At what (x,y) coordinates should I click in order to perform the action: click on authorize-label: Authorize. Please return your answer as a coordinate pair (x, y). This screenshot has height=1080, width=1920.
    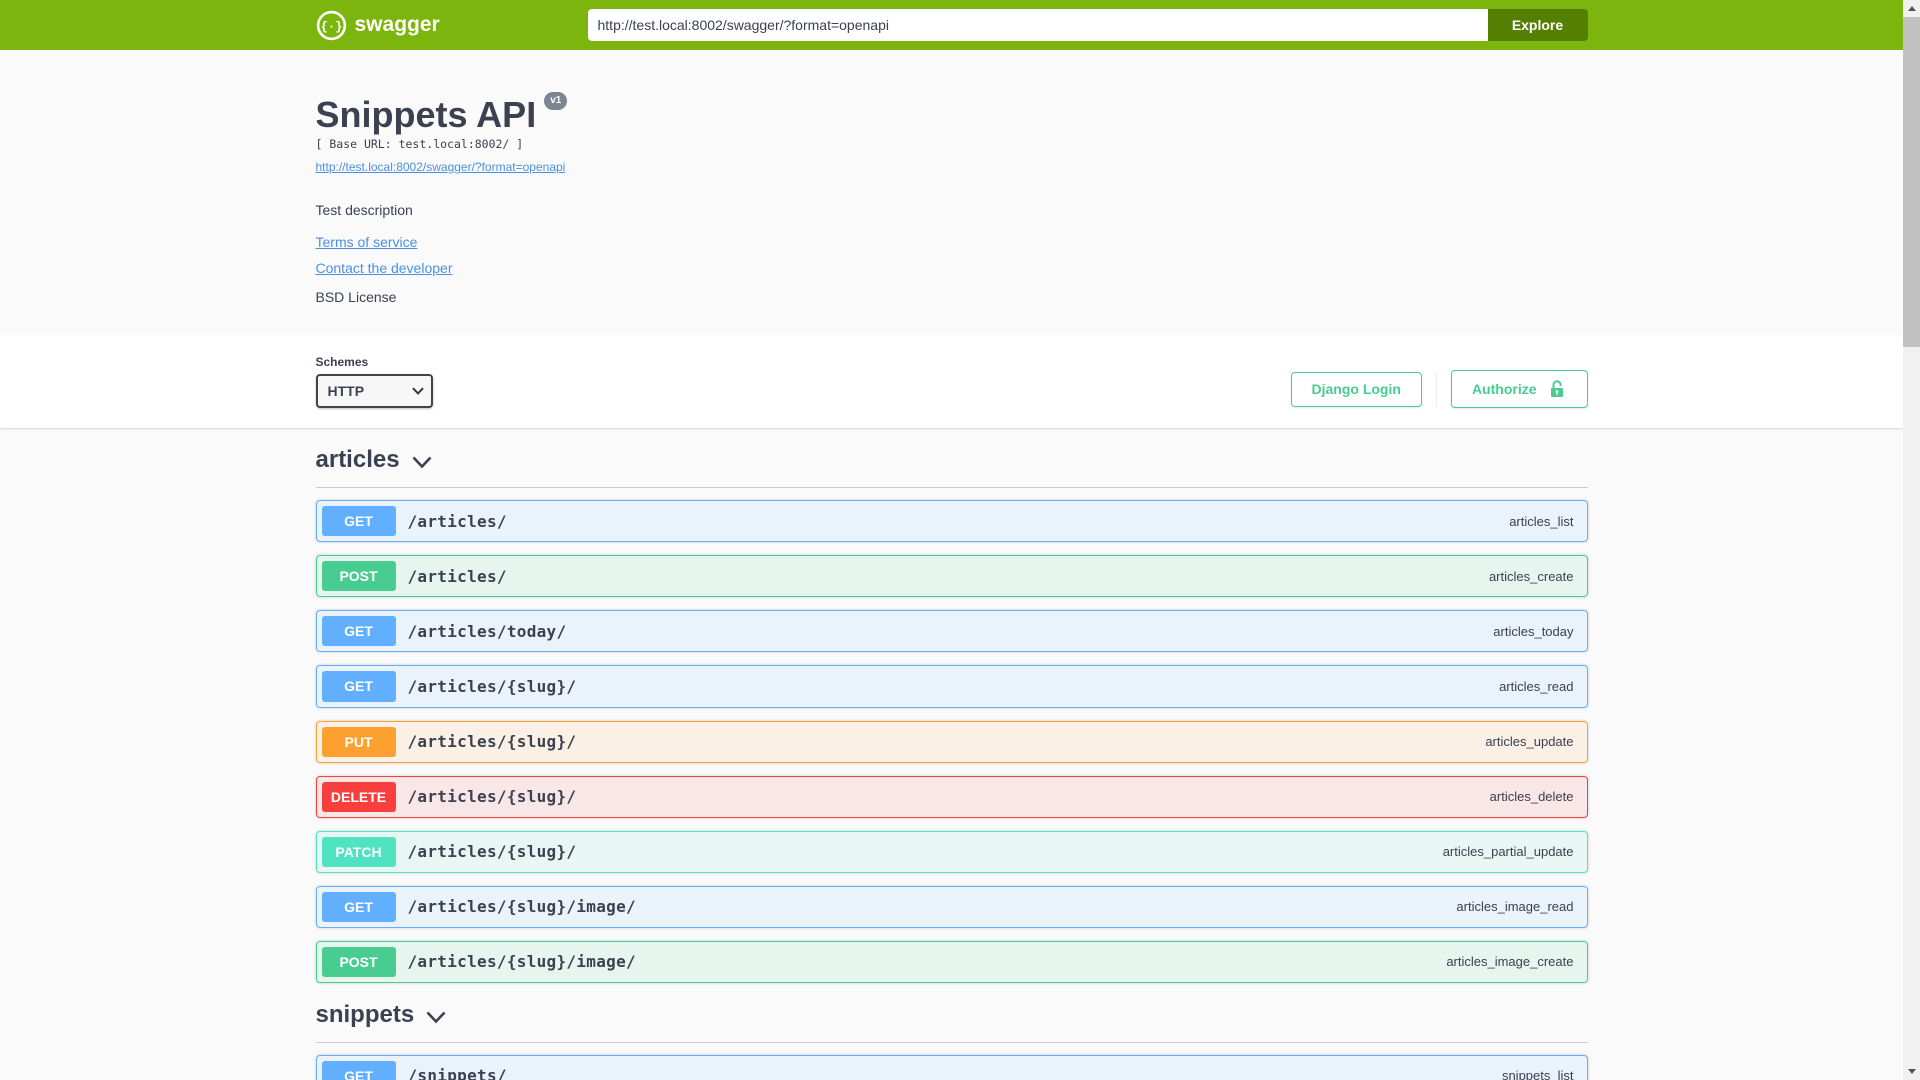
    Looking at the image, I should click on (1504, 388).